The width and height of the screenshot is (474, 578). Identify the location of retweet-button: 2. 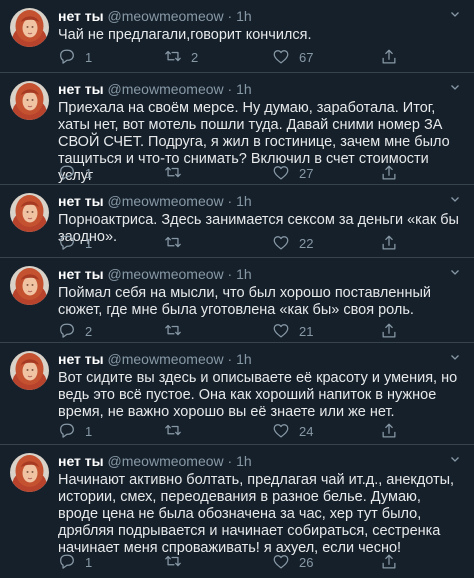
(181, 57).